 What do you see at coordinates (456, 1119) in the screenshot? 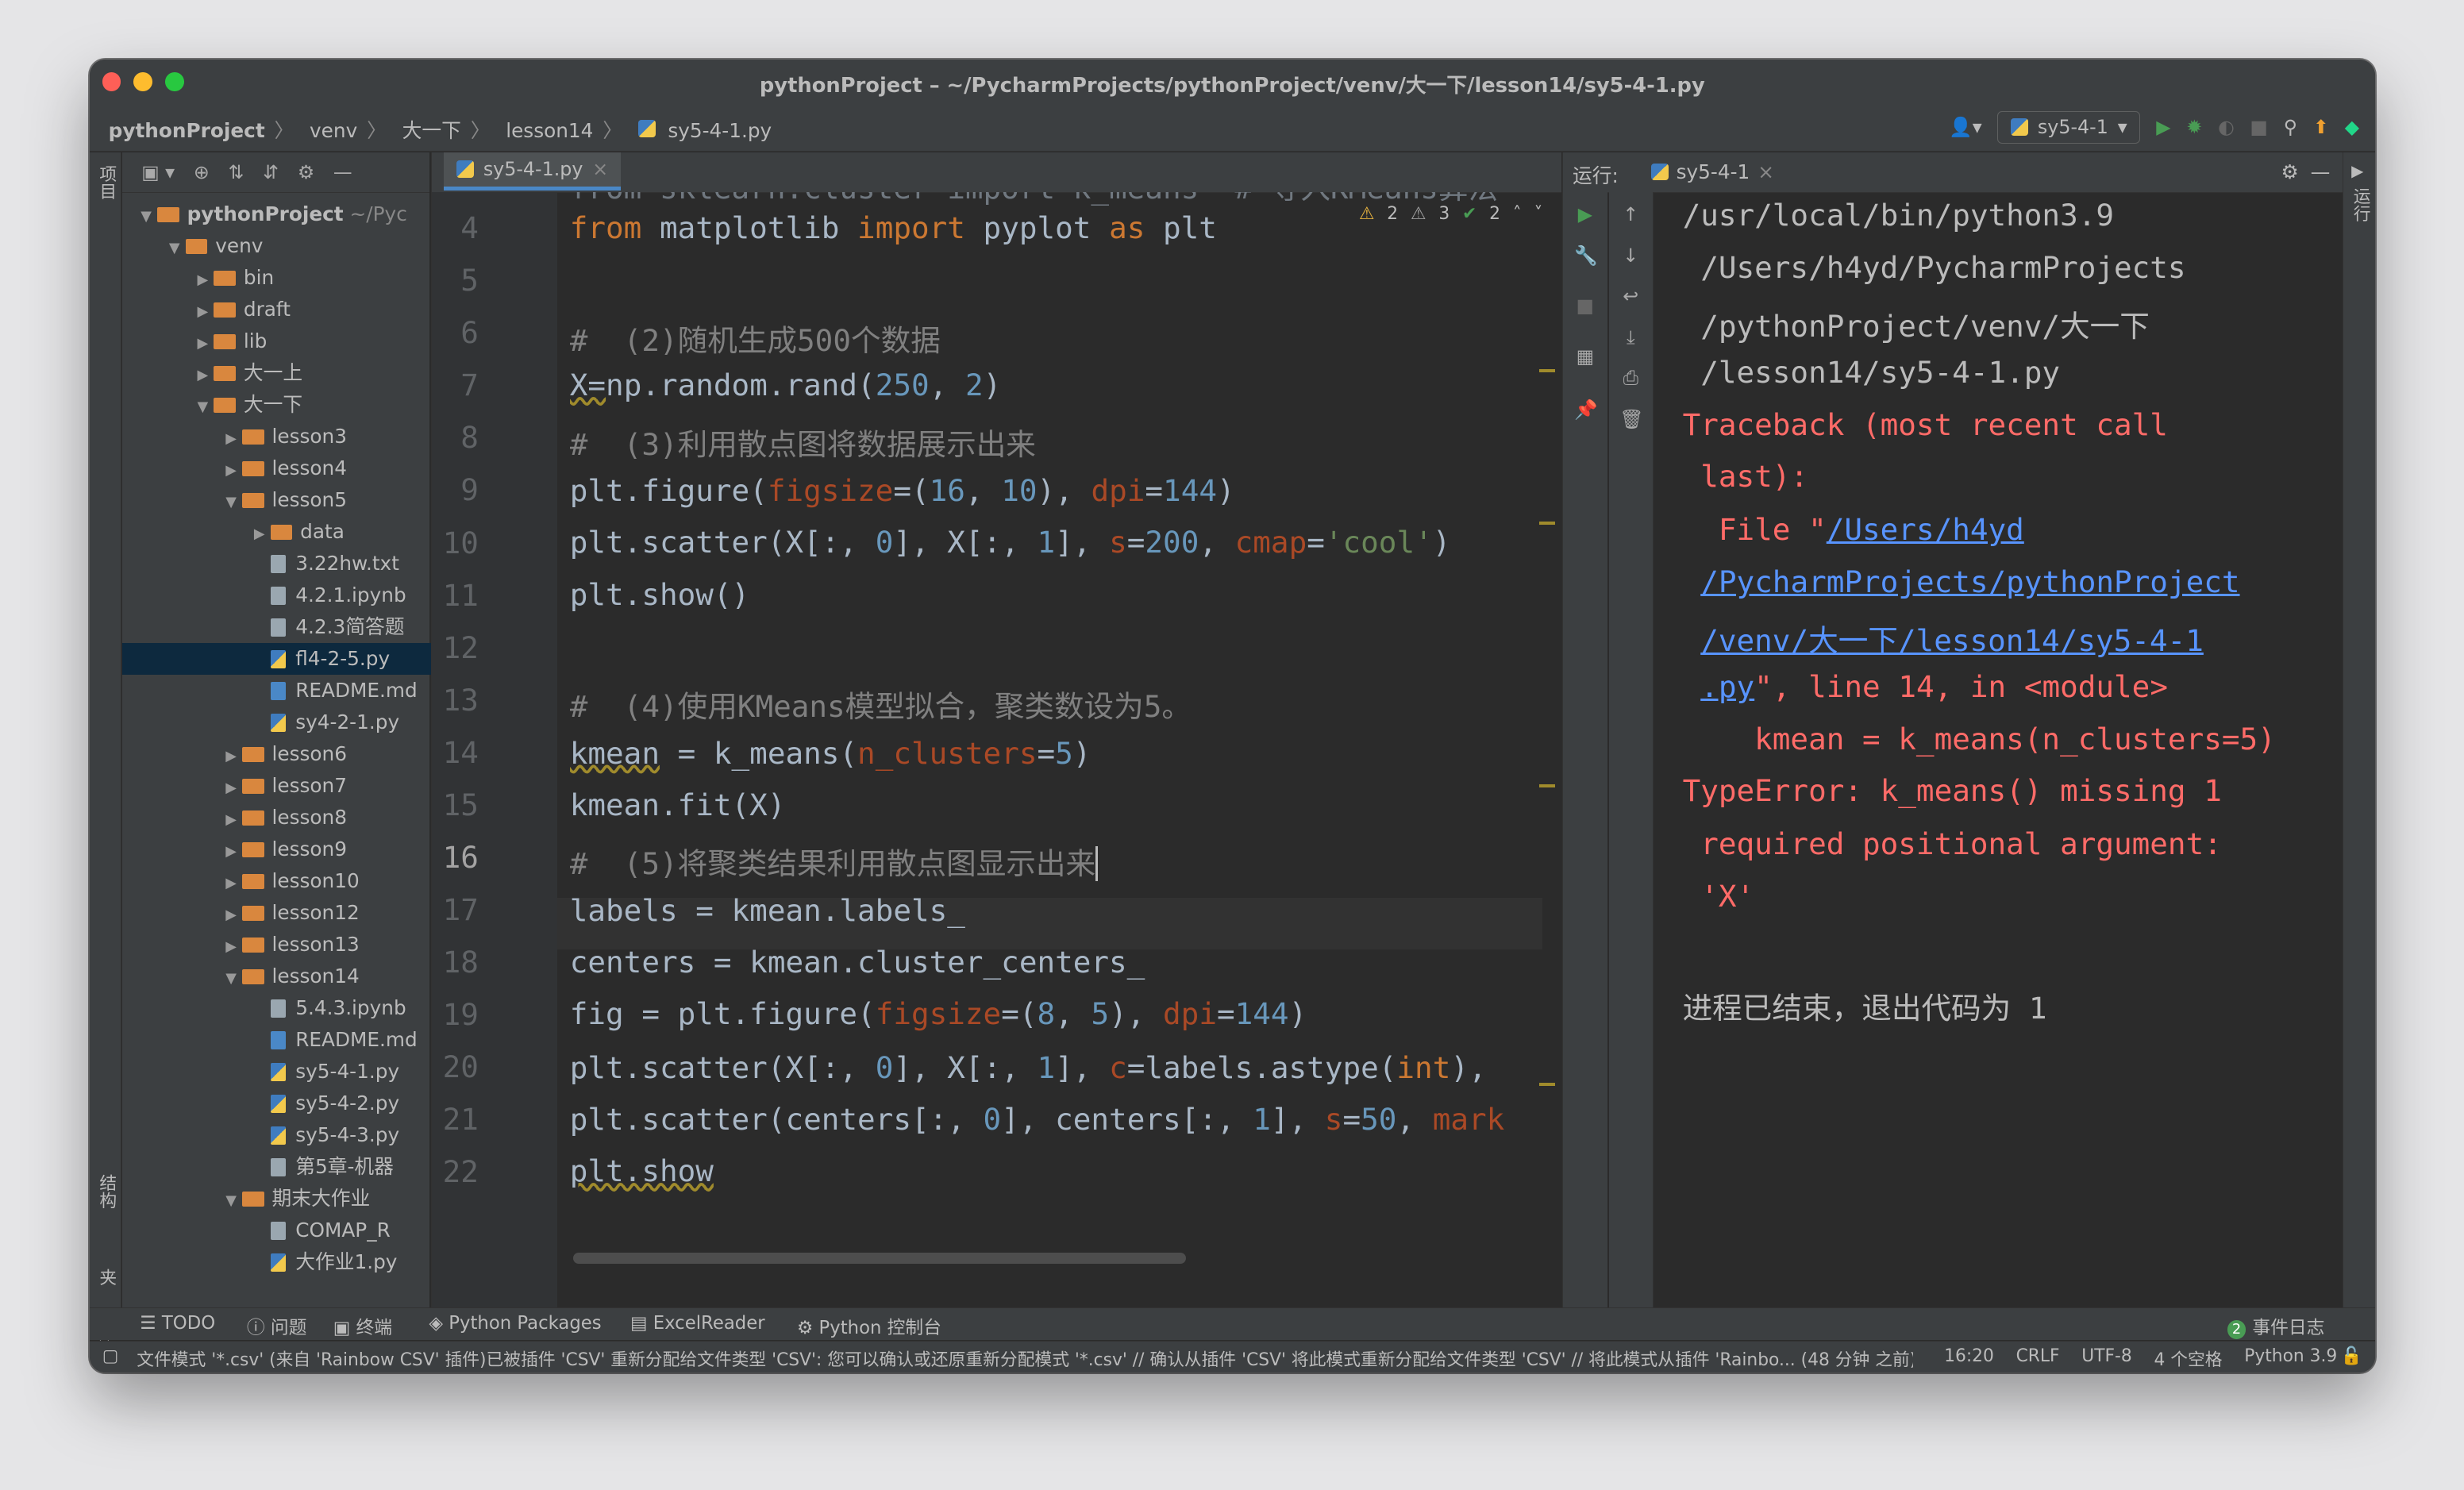
I see `line-number: 21` at bounding box center [456, 1119].